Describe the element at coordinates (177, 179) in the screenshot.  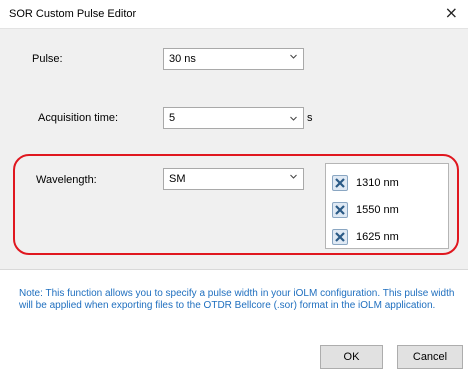
I see `wavelength-value: SM` at that location.